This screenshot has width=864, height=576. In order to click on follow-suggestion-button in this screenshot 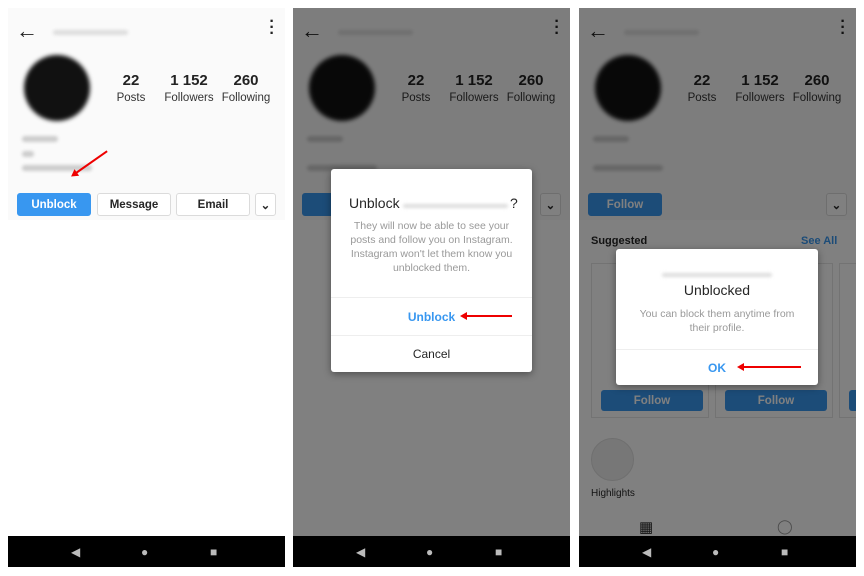, I will do `click(852, 400)`.